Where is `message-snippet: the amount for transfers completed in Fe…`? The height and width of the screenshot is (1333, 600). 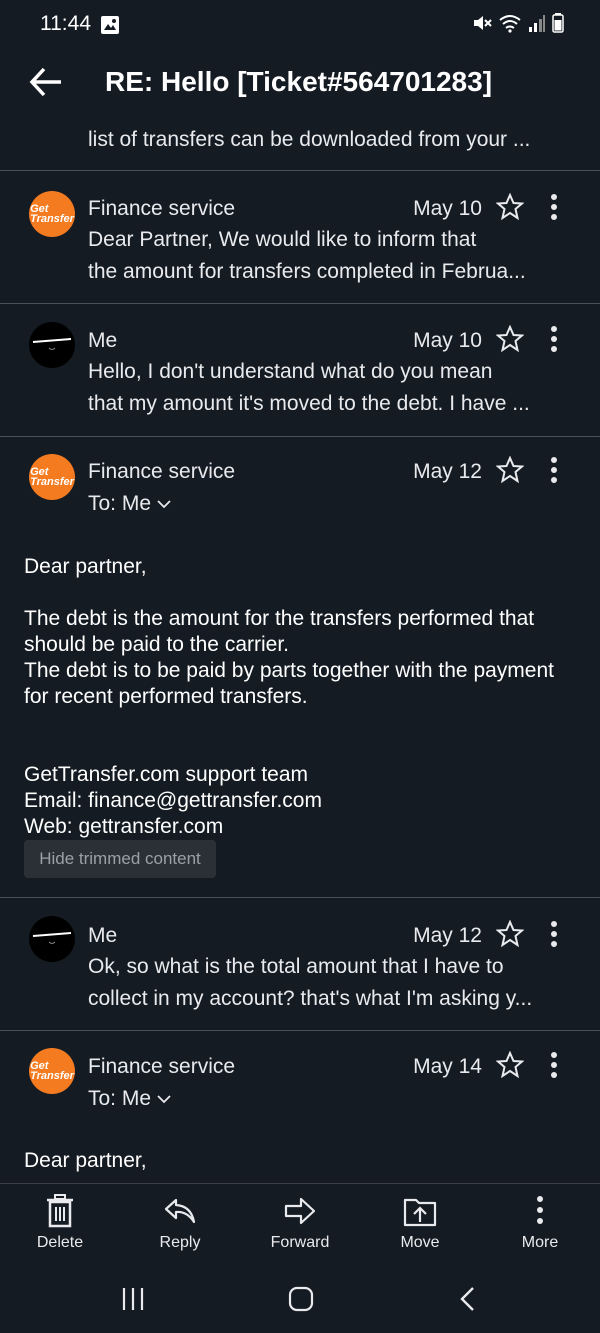
message-snippet: the amount for transfers completed in Fe… is located at coordinates (307, 271).